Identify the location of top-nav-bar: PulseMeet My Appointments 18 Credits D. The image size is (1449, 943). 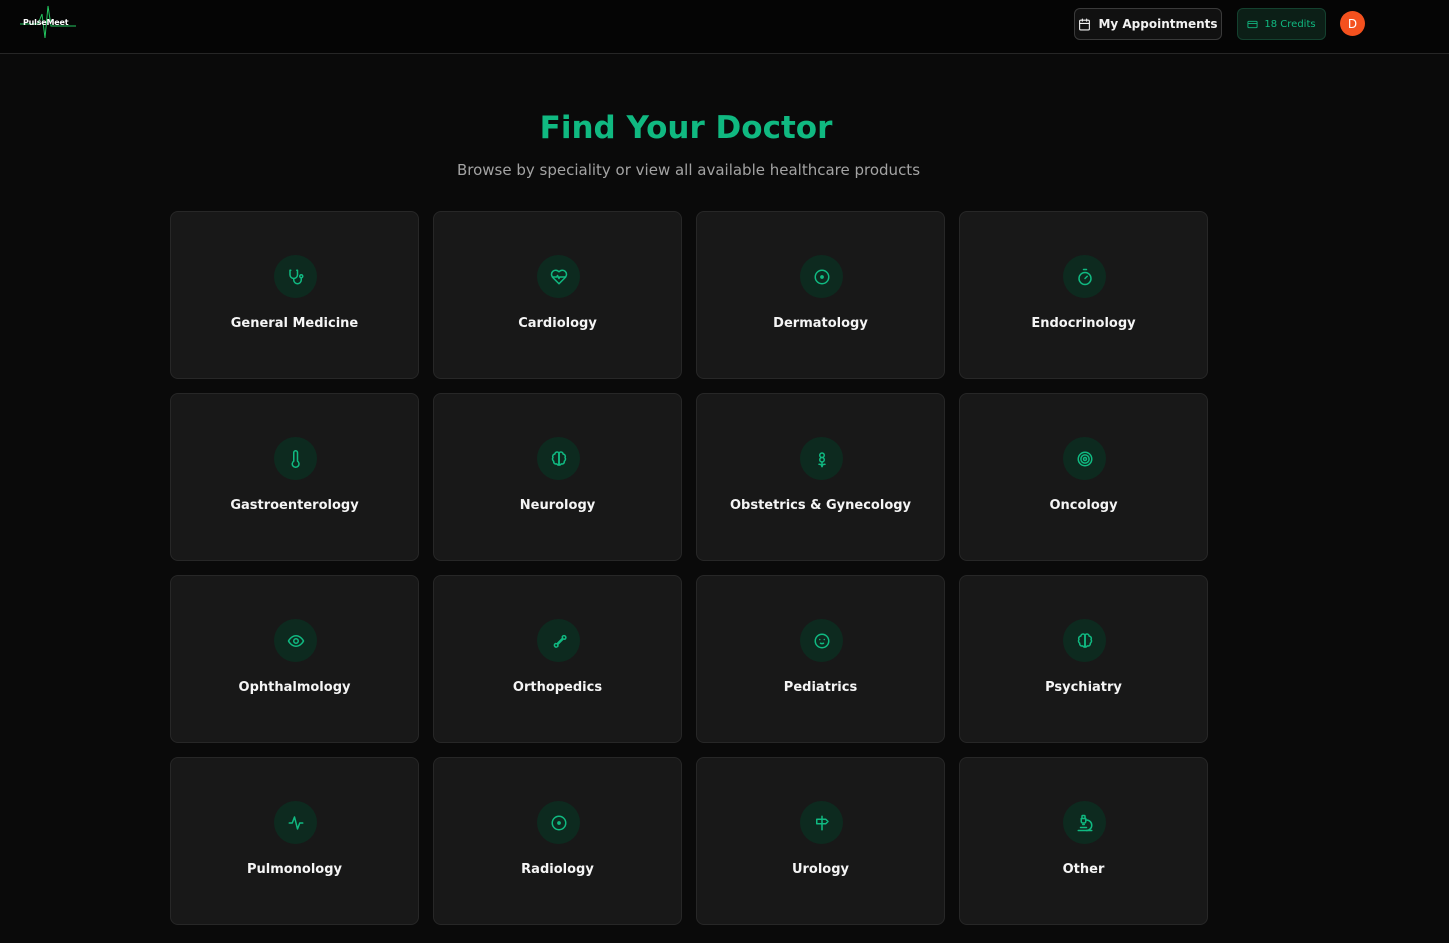
(724, 27).